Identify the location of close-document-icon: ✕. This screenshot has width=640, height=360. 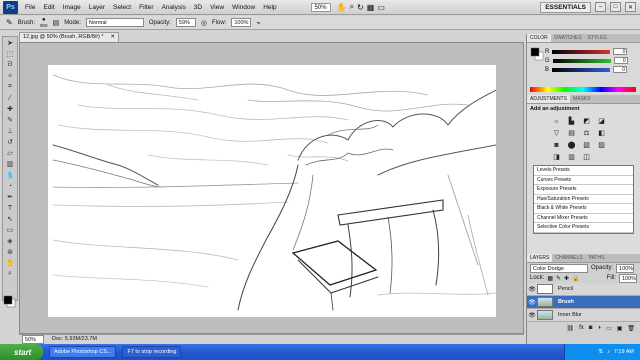
(114, 37).